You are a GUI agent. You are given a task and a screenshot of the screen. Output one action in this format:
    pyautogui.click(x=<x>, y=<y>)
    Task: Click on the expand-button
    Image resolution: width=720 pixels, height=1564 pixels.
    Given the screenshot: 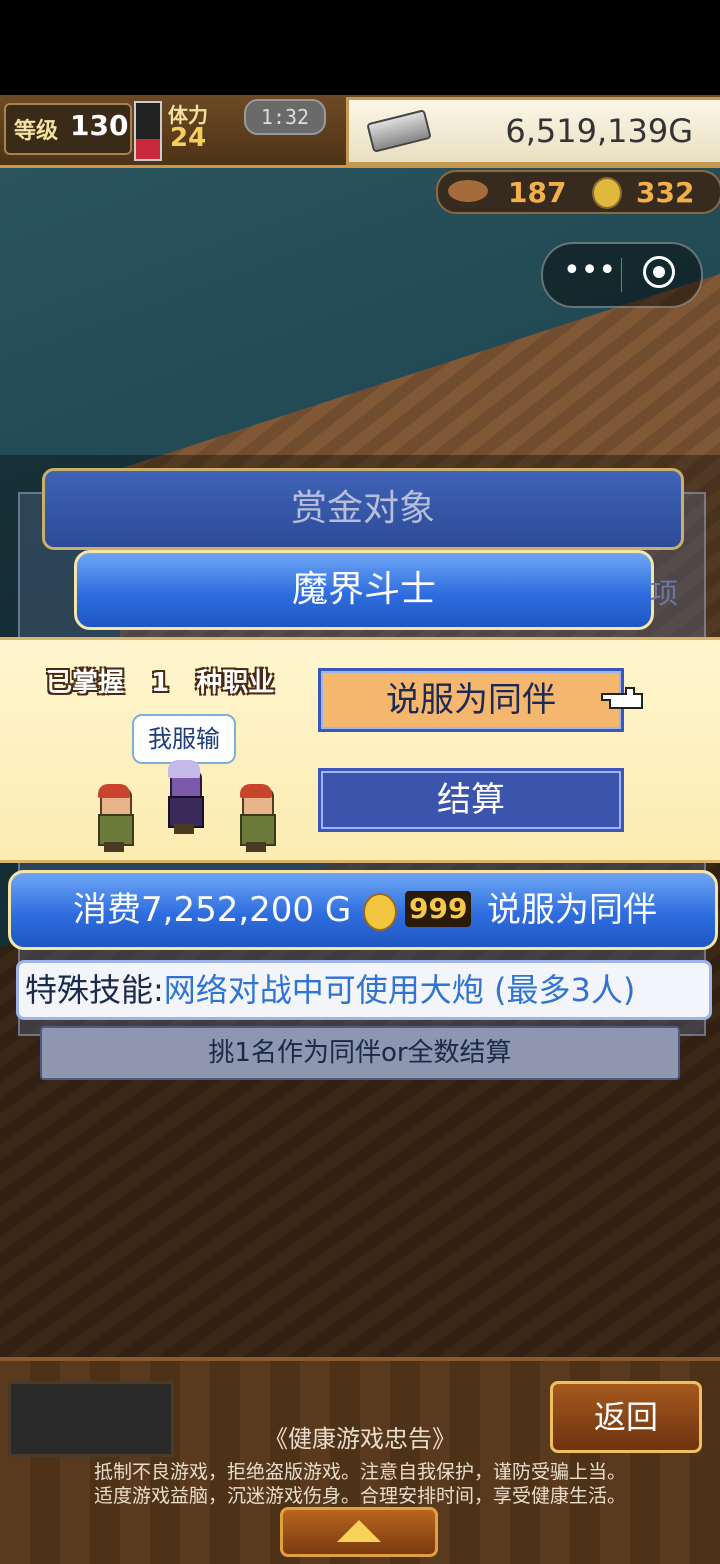 What is the action you would take?
    pyautogui.click(x=359, y=1532)
    